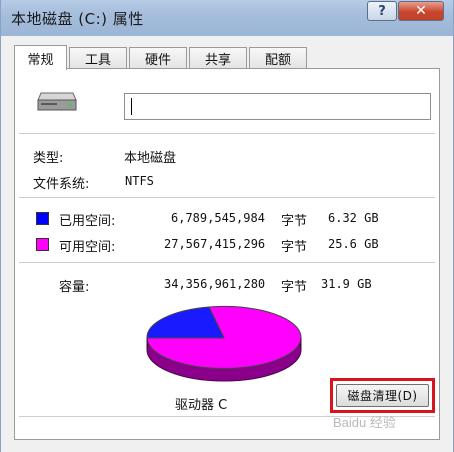  What do you see at coordinates (158, 58) in the screenshot?
I see `tab-hardware: 硬件` at bounding box center [158, 58].